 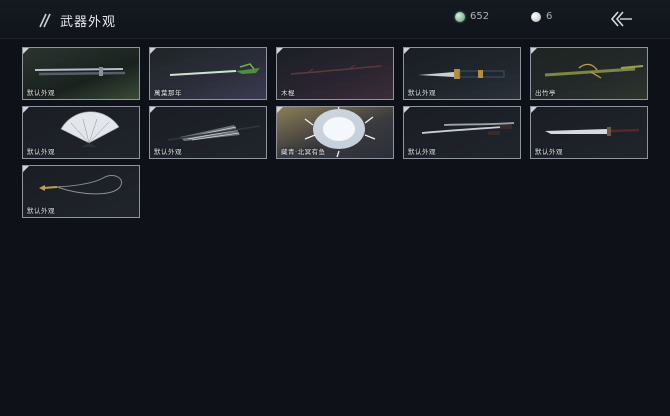 I want to click on jade-currency: 652, so click(x=472, y=16).